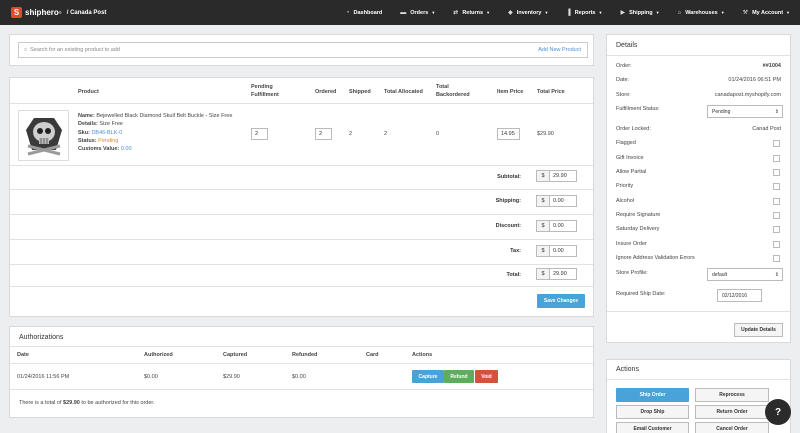 The width and height of the screenshot is (800, 433). I want to click on nav-shipping: ▶ Shipping ▼, so click(639, 13).